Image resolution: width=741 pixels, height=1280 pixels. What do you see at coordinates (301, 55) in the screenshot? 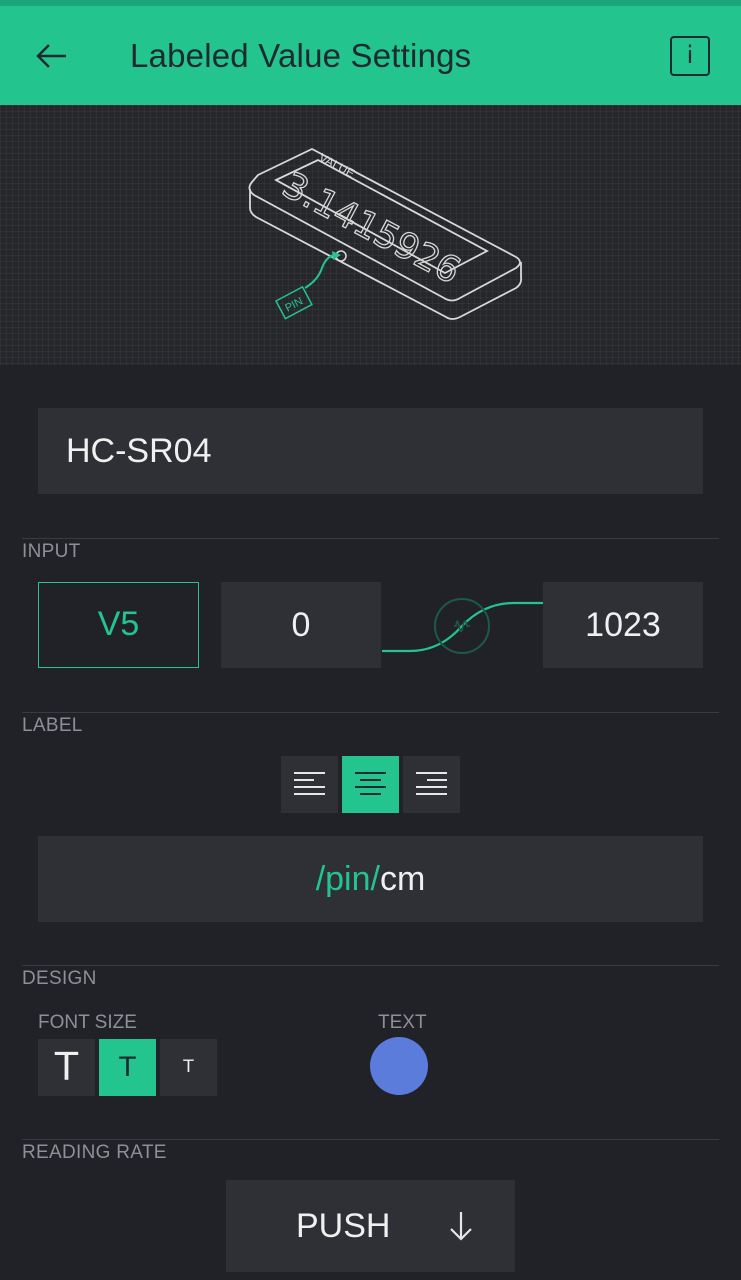
I see `page-title: Labeled Value Settings` at bounding box center [301, 55].